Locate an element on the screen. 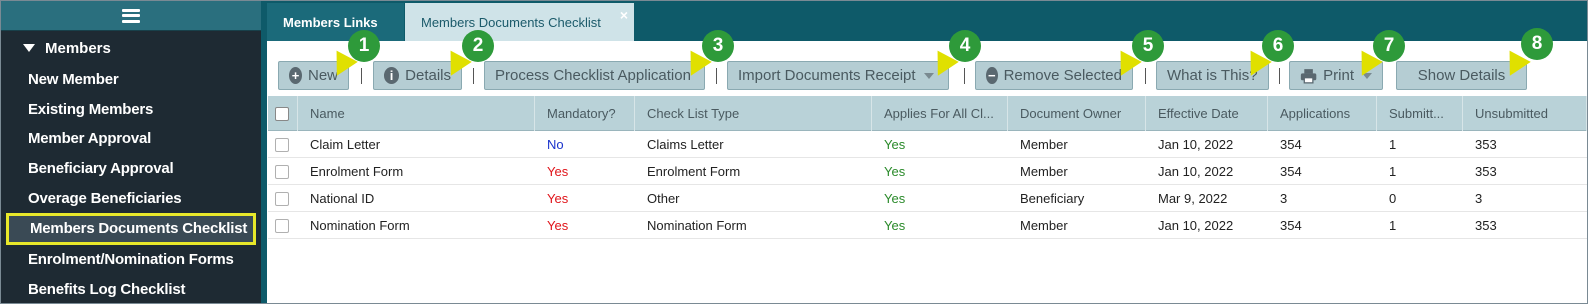 The width and height of the screenshot is (1588, 304). sidebar-item-beneficiary-approval: Beneficiary Approval is located at coordinates (131, 169).